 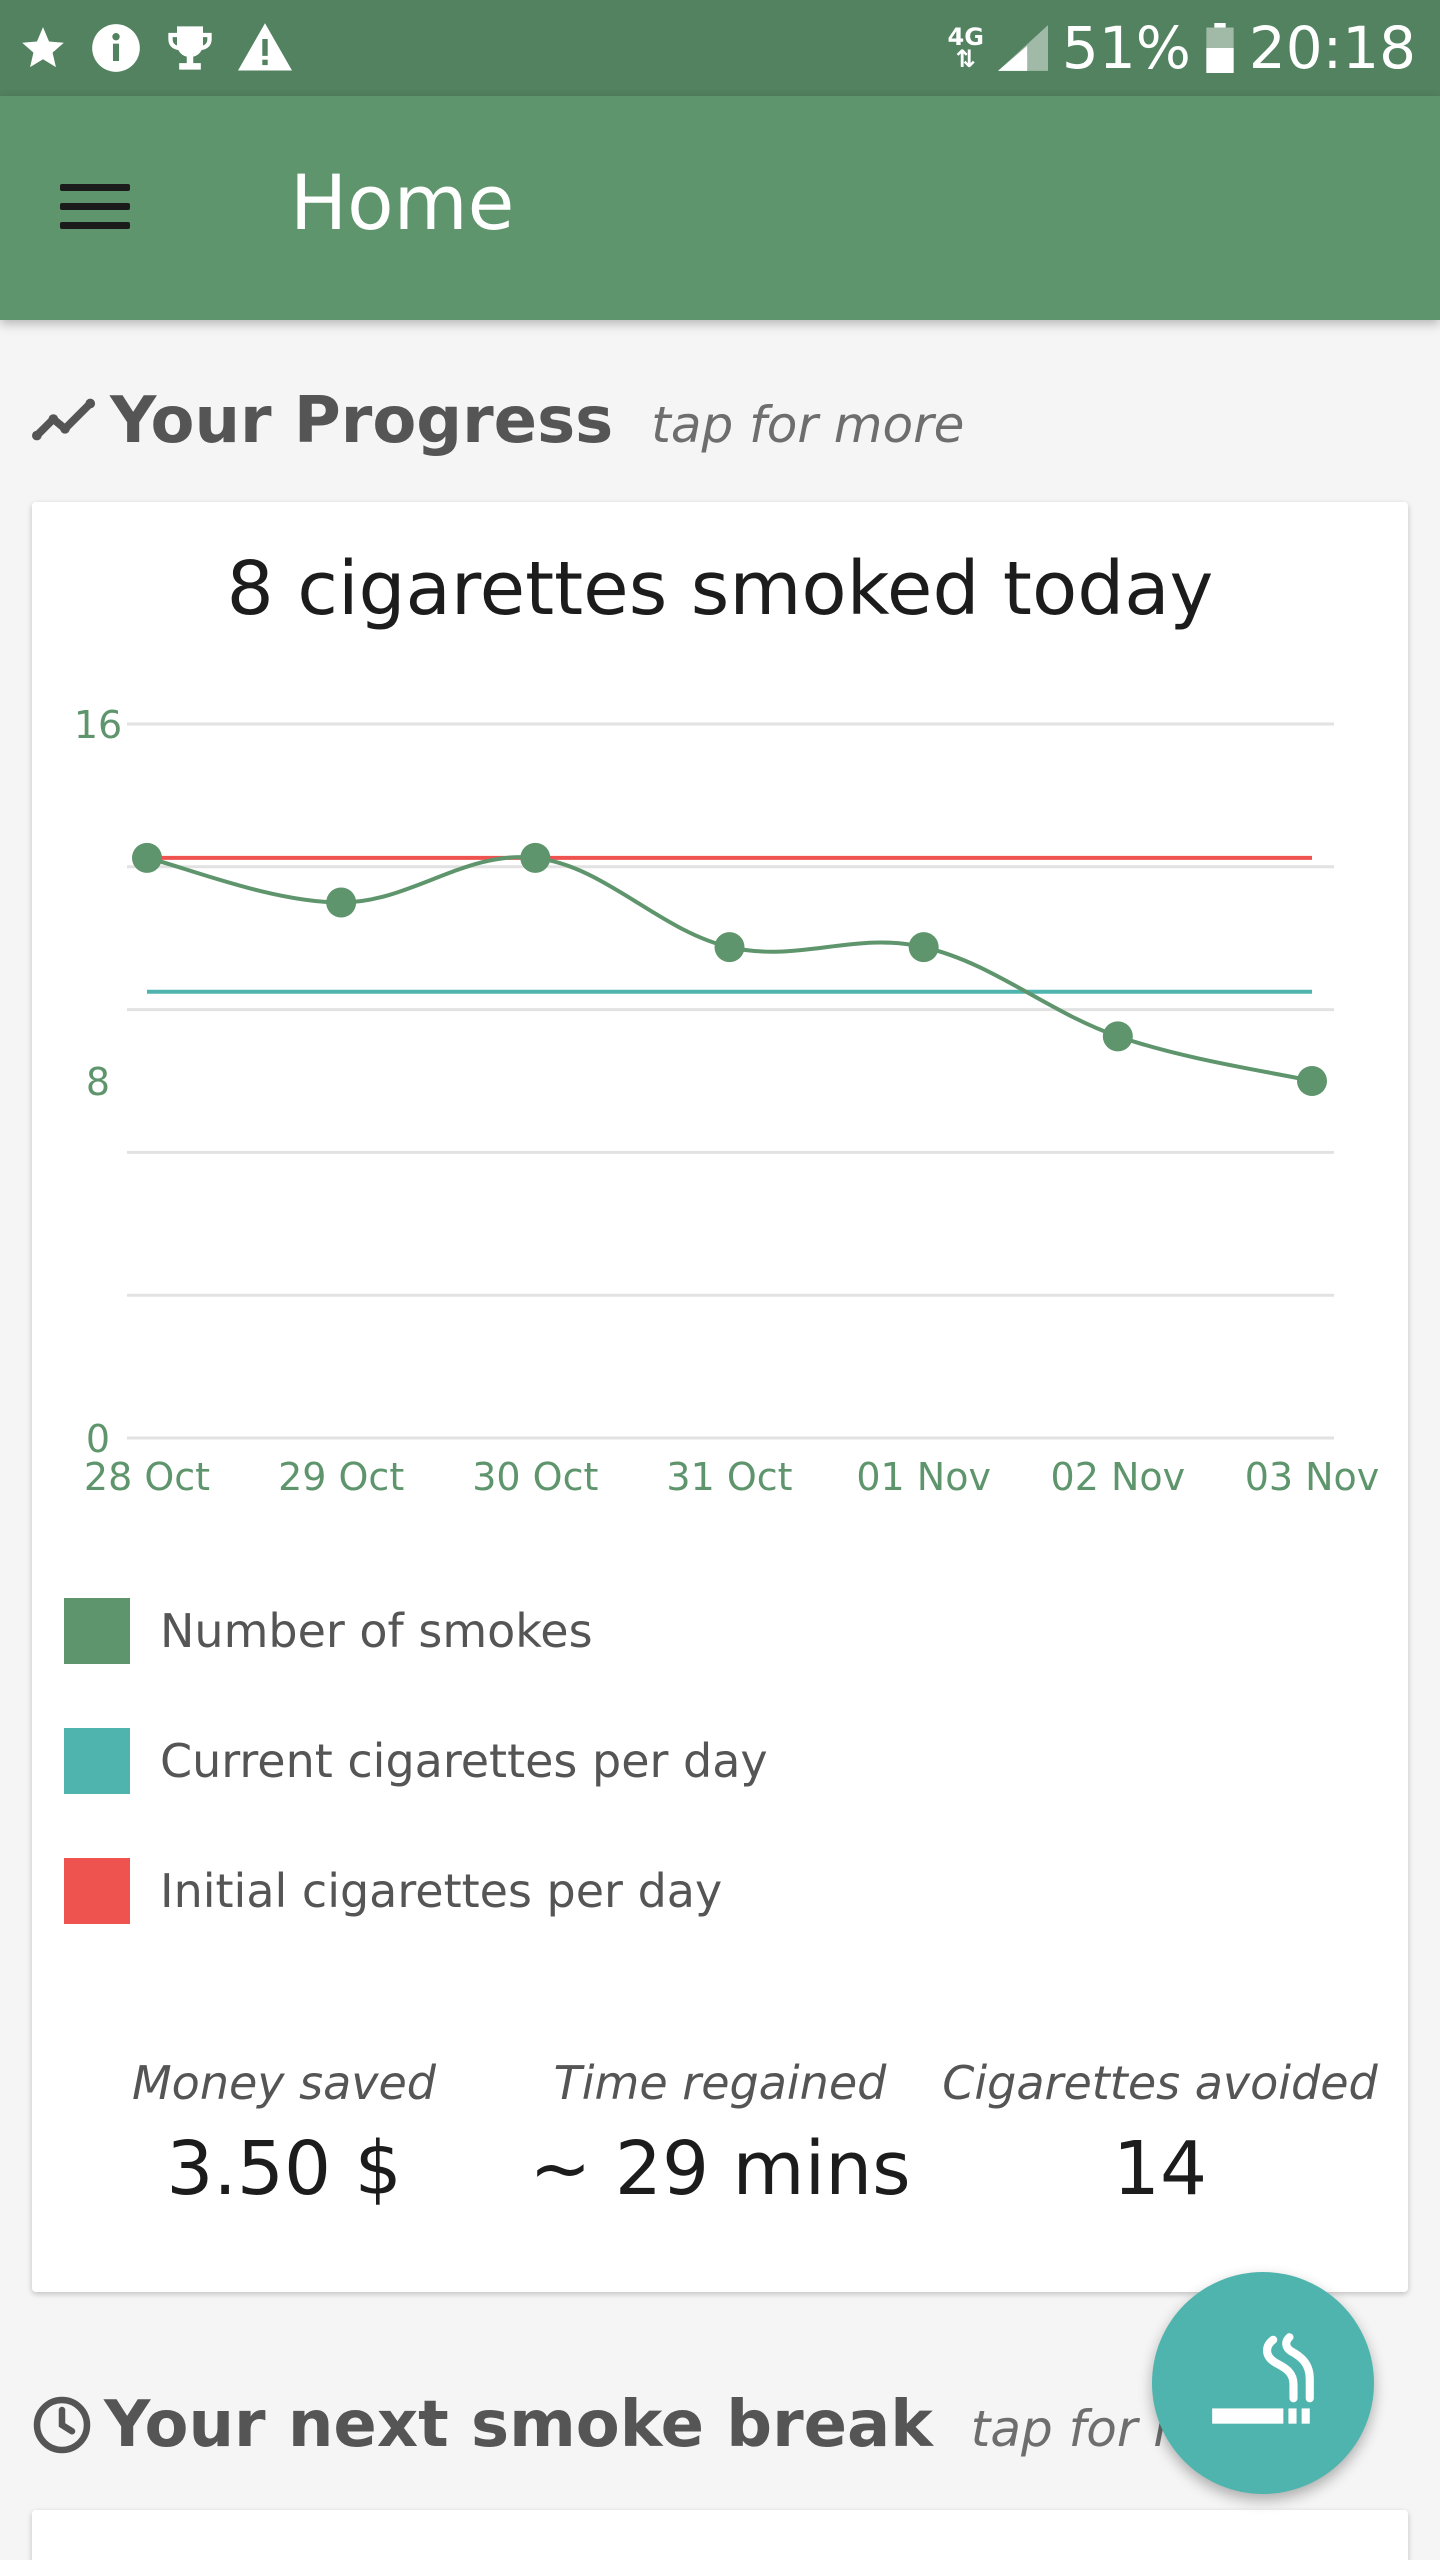 What do you see at coordinates (720, 208) in the screenshot?
I see `app-bar: Home` at bounding box center [720, 208].